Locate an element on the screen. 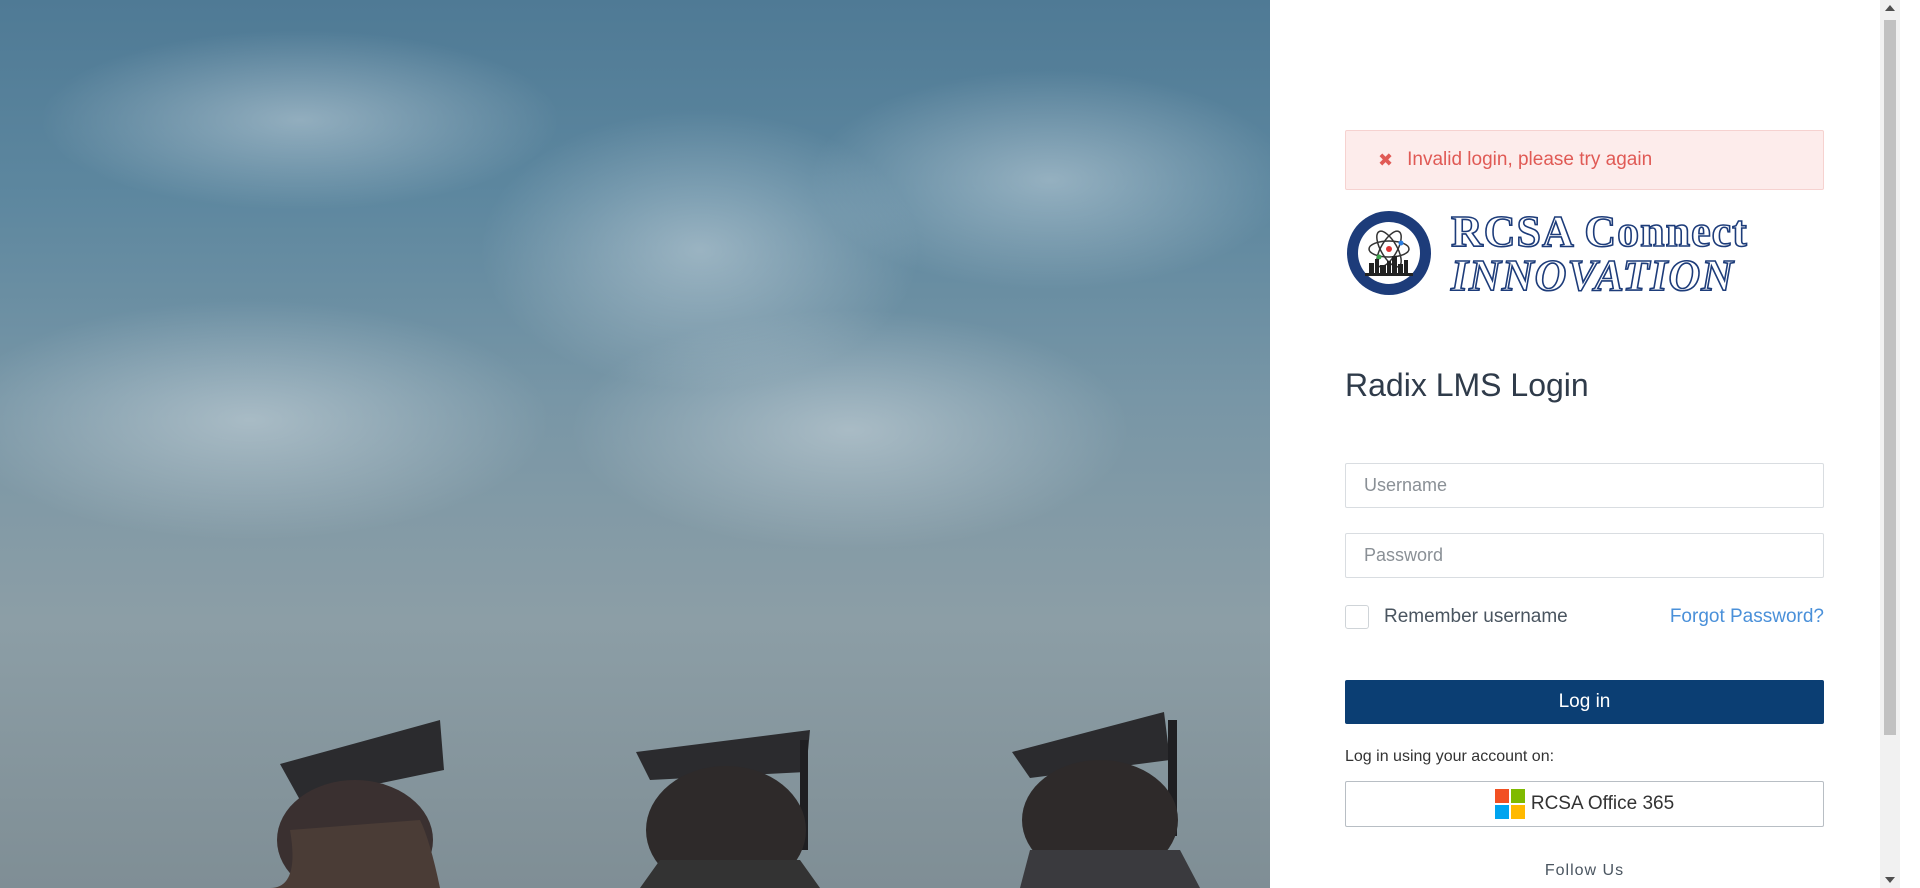 The image size is (1920, 888). login-button: Log in is located at coordinates (1584, 702).